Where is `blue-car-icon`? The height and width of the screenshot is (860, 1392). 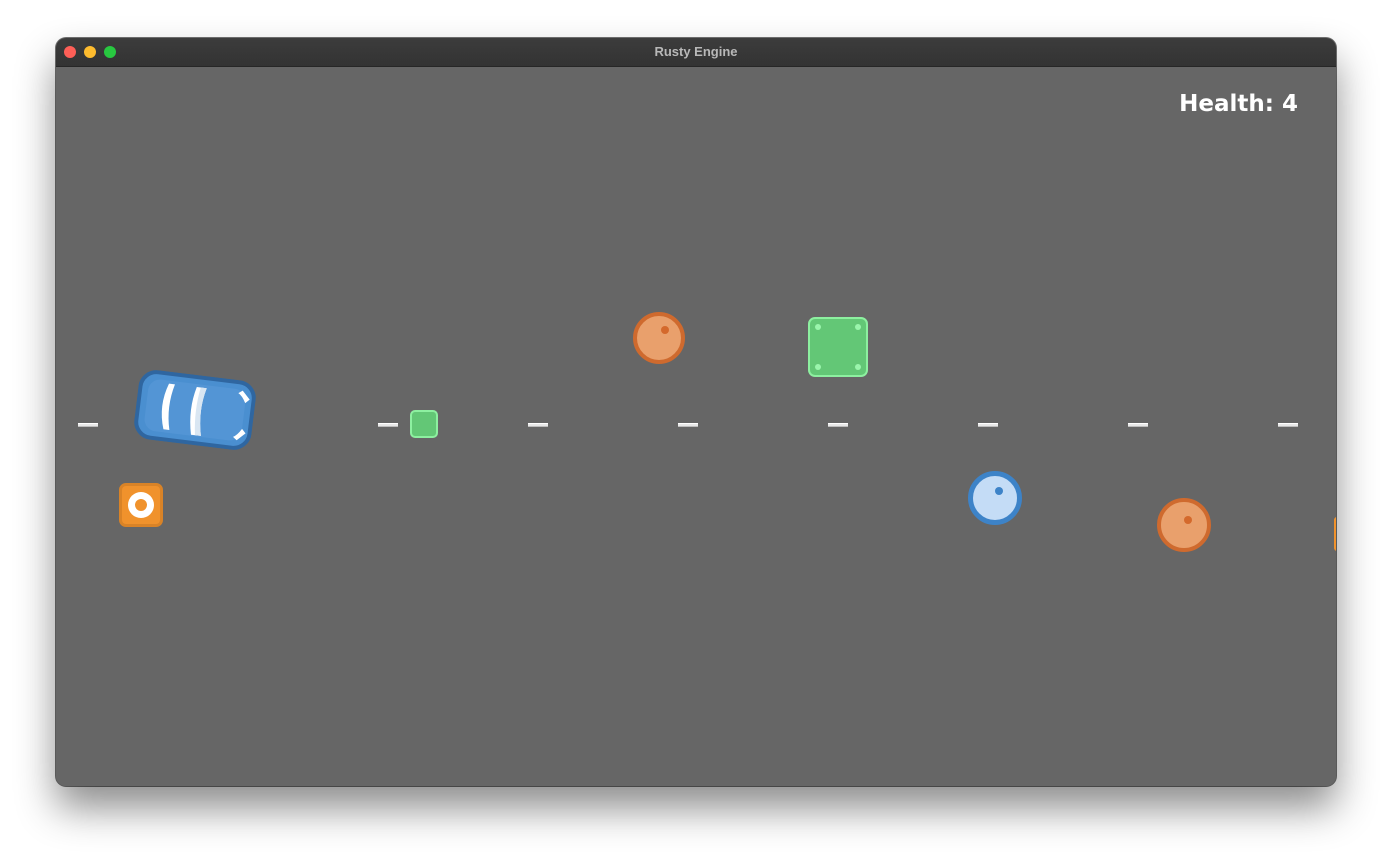
blue-car-icon is located at coordinates (195, 410).